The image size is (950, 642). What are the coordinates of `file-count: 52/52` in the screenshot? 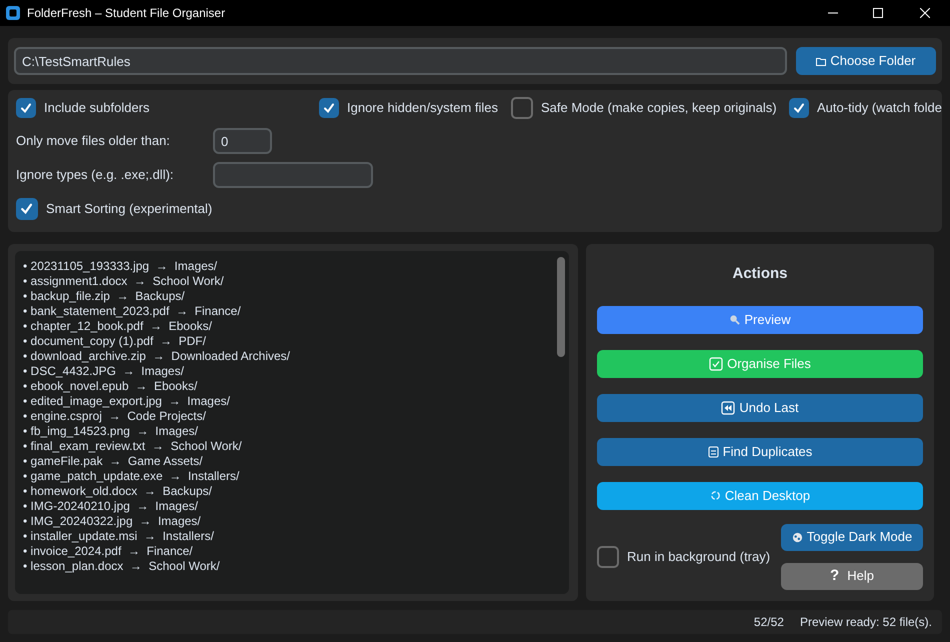 It's located at (769, 622).